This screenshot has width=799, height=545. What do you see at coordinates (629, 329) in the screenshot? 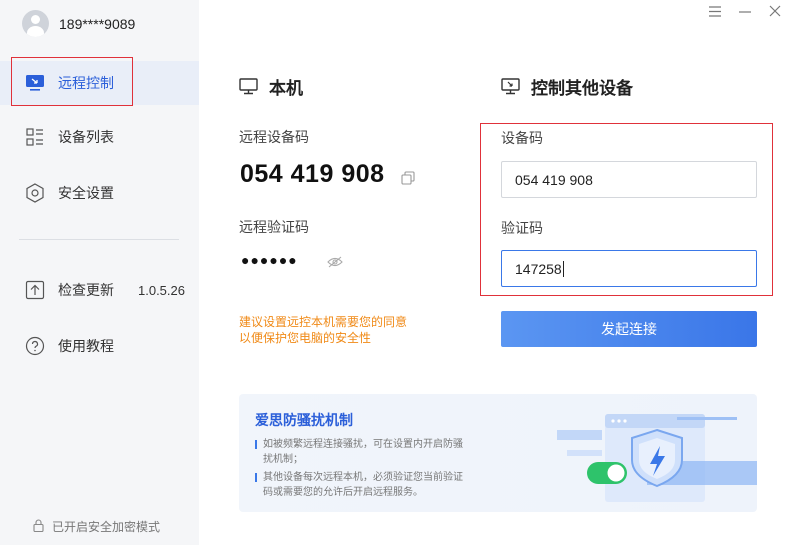
I see `connect-button: 发起连接` at bounding box center [629, 329].